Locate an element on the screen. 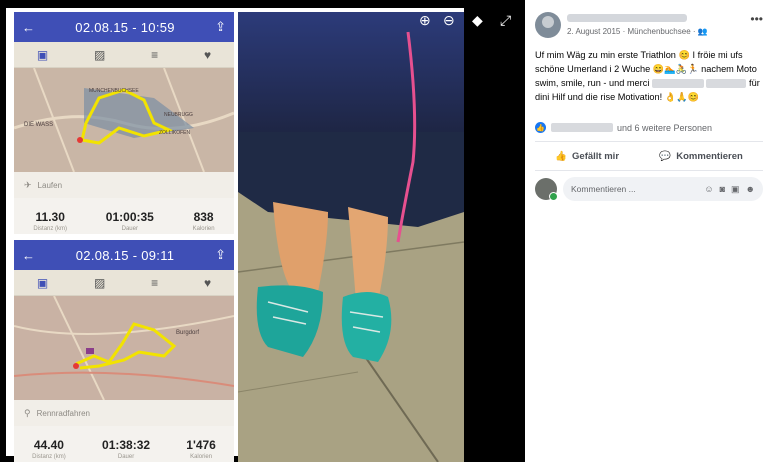 The height and width of the screenshot is (462, 773). map-label: NEUBRUGG is located at coordinates (178, 115).